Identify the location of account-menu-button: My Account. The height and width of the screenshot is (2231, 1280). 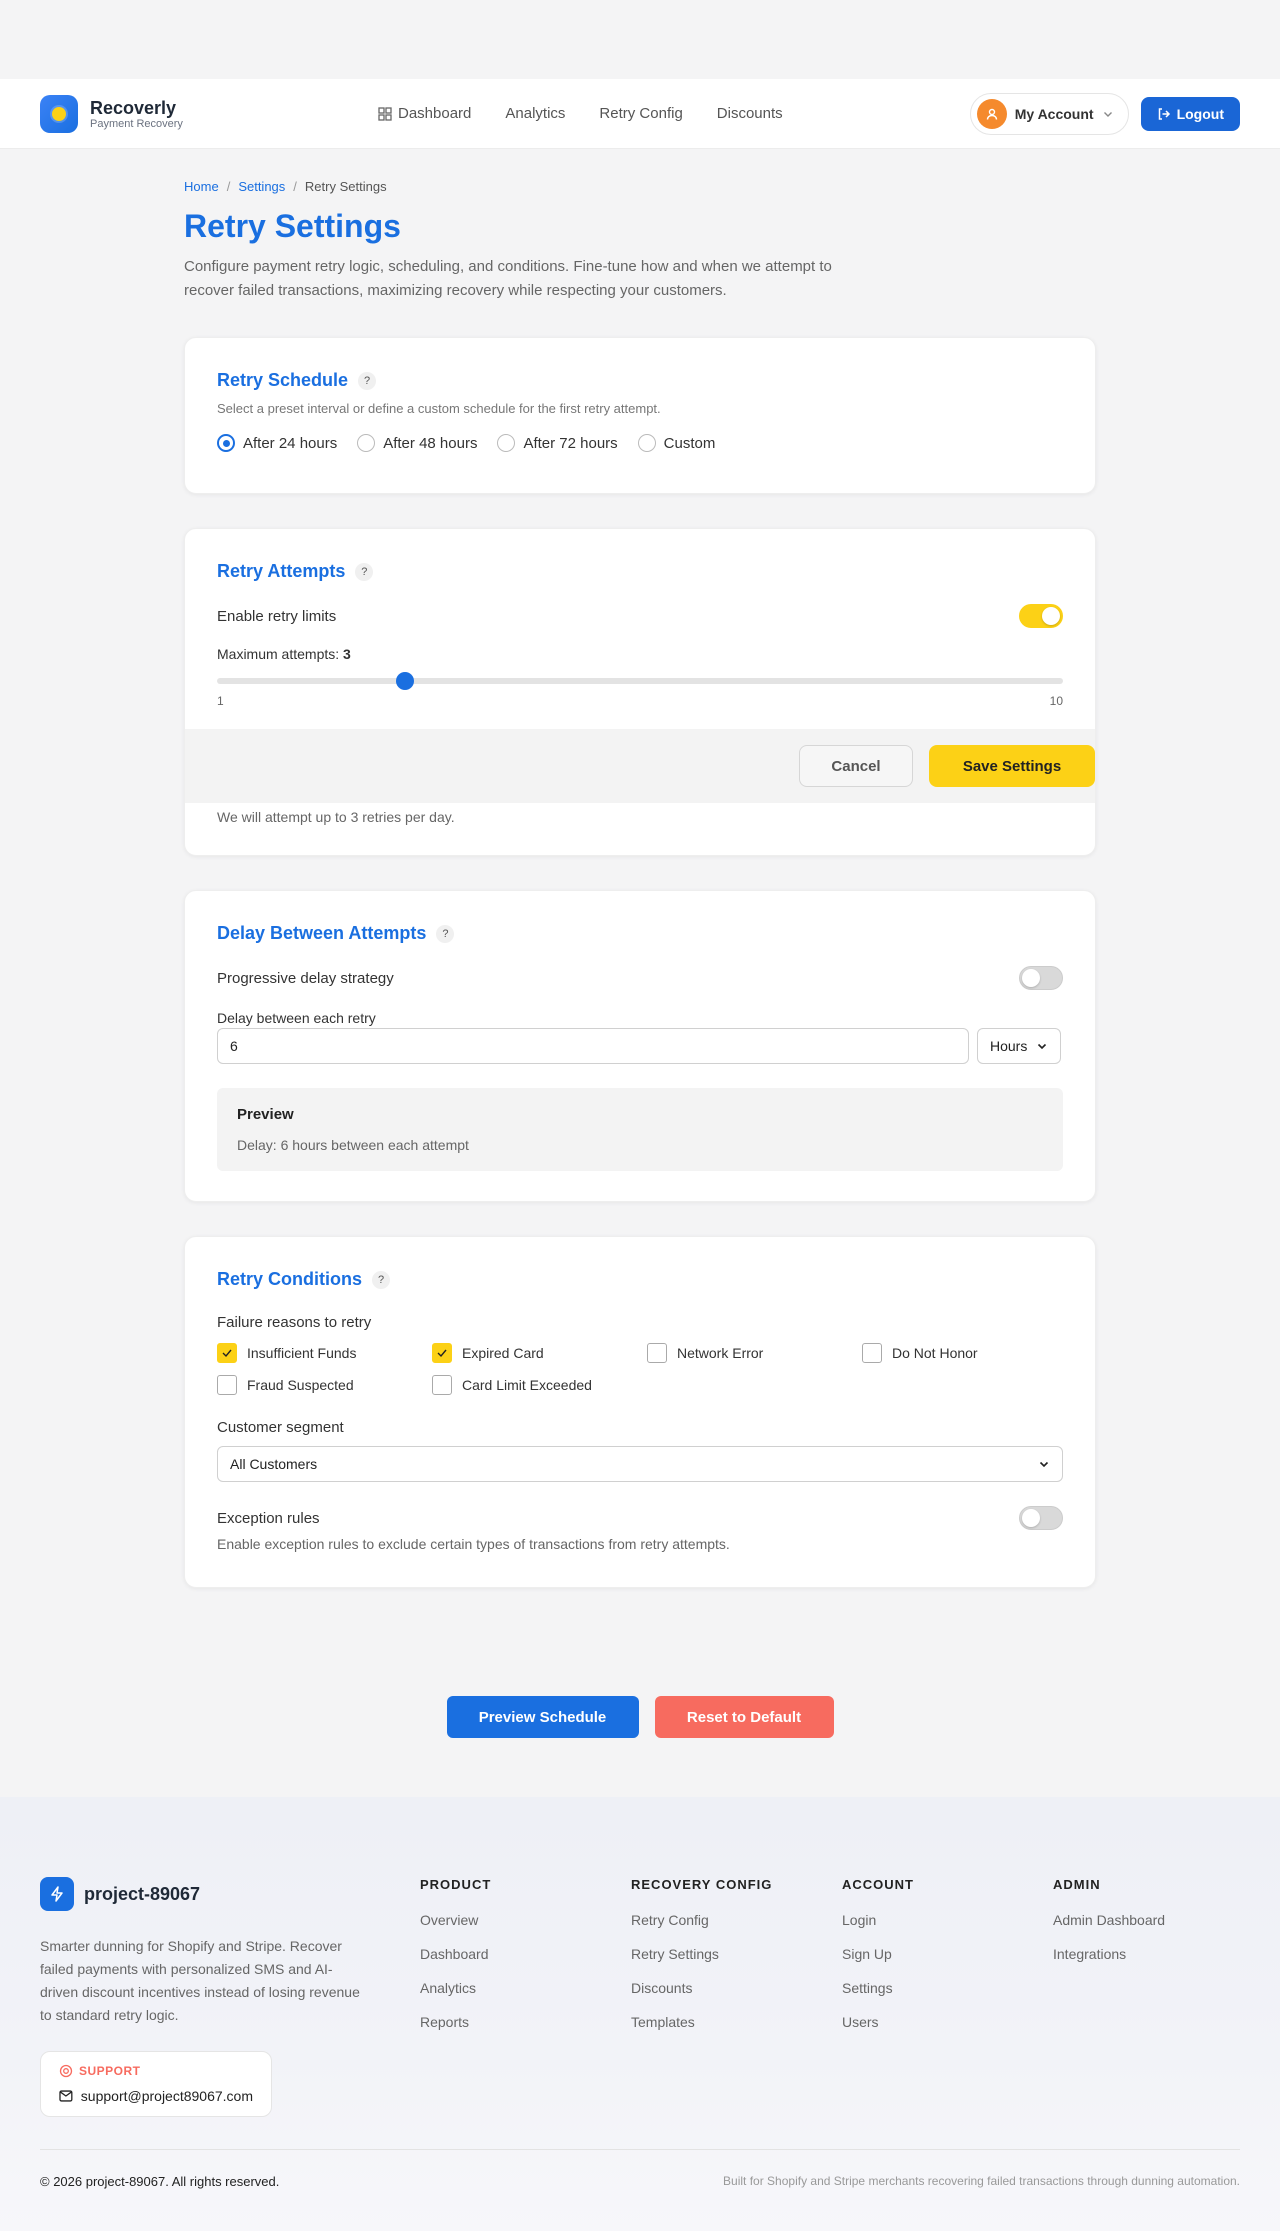
(1049, 113).